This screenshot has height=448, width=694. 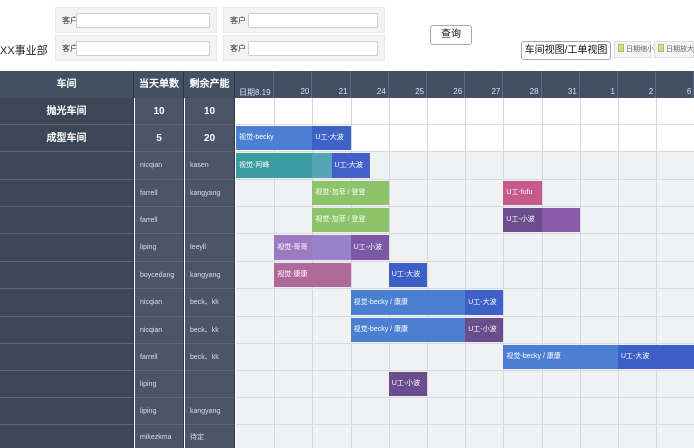 I want to click on capacity-cell: 10, so click(x=210, y=111).